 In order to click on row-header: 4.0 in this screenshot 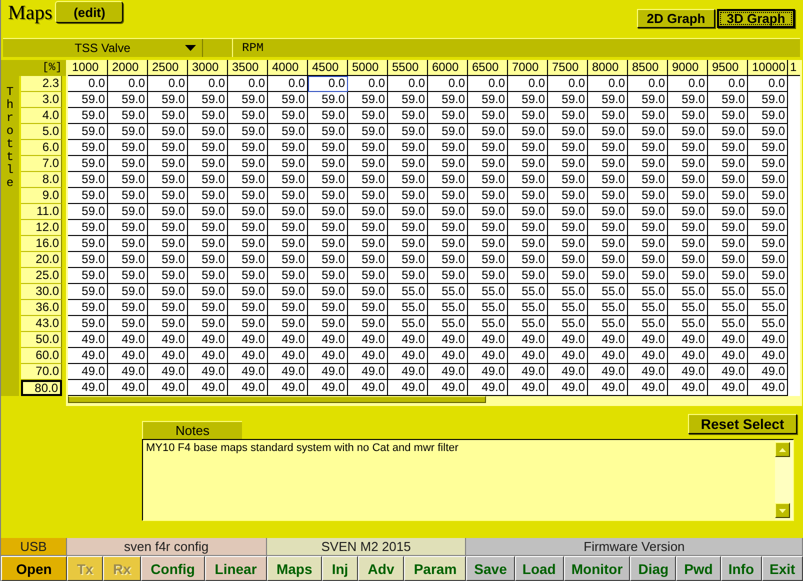, I will do `click(41, 116)`.